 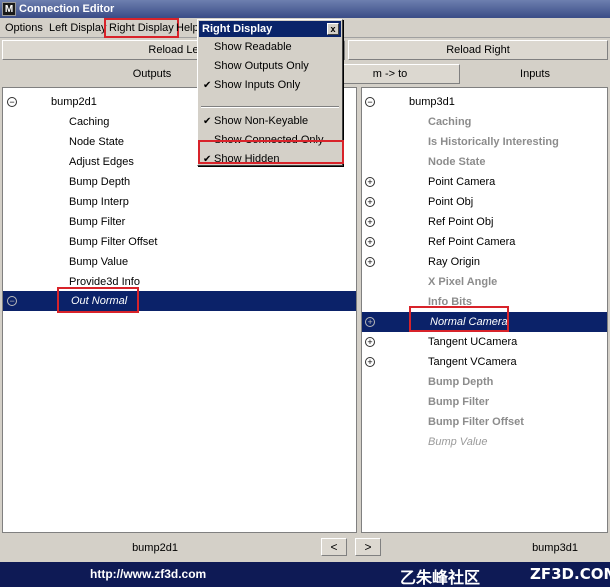 I want to click on list-item: Caching, so click(x=484, y=122).